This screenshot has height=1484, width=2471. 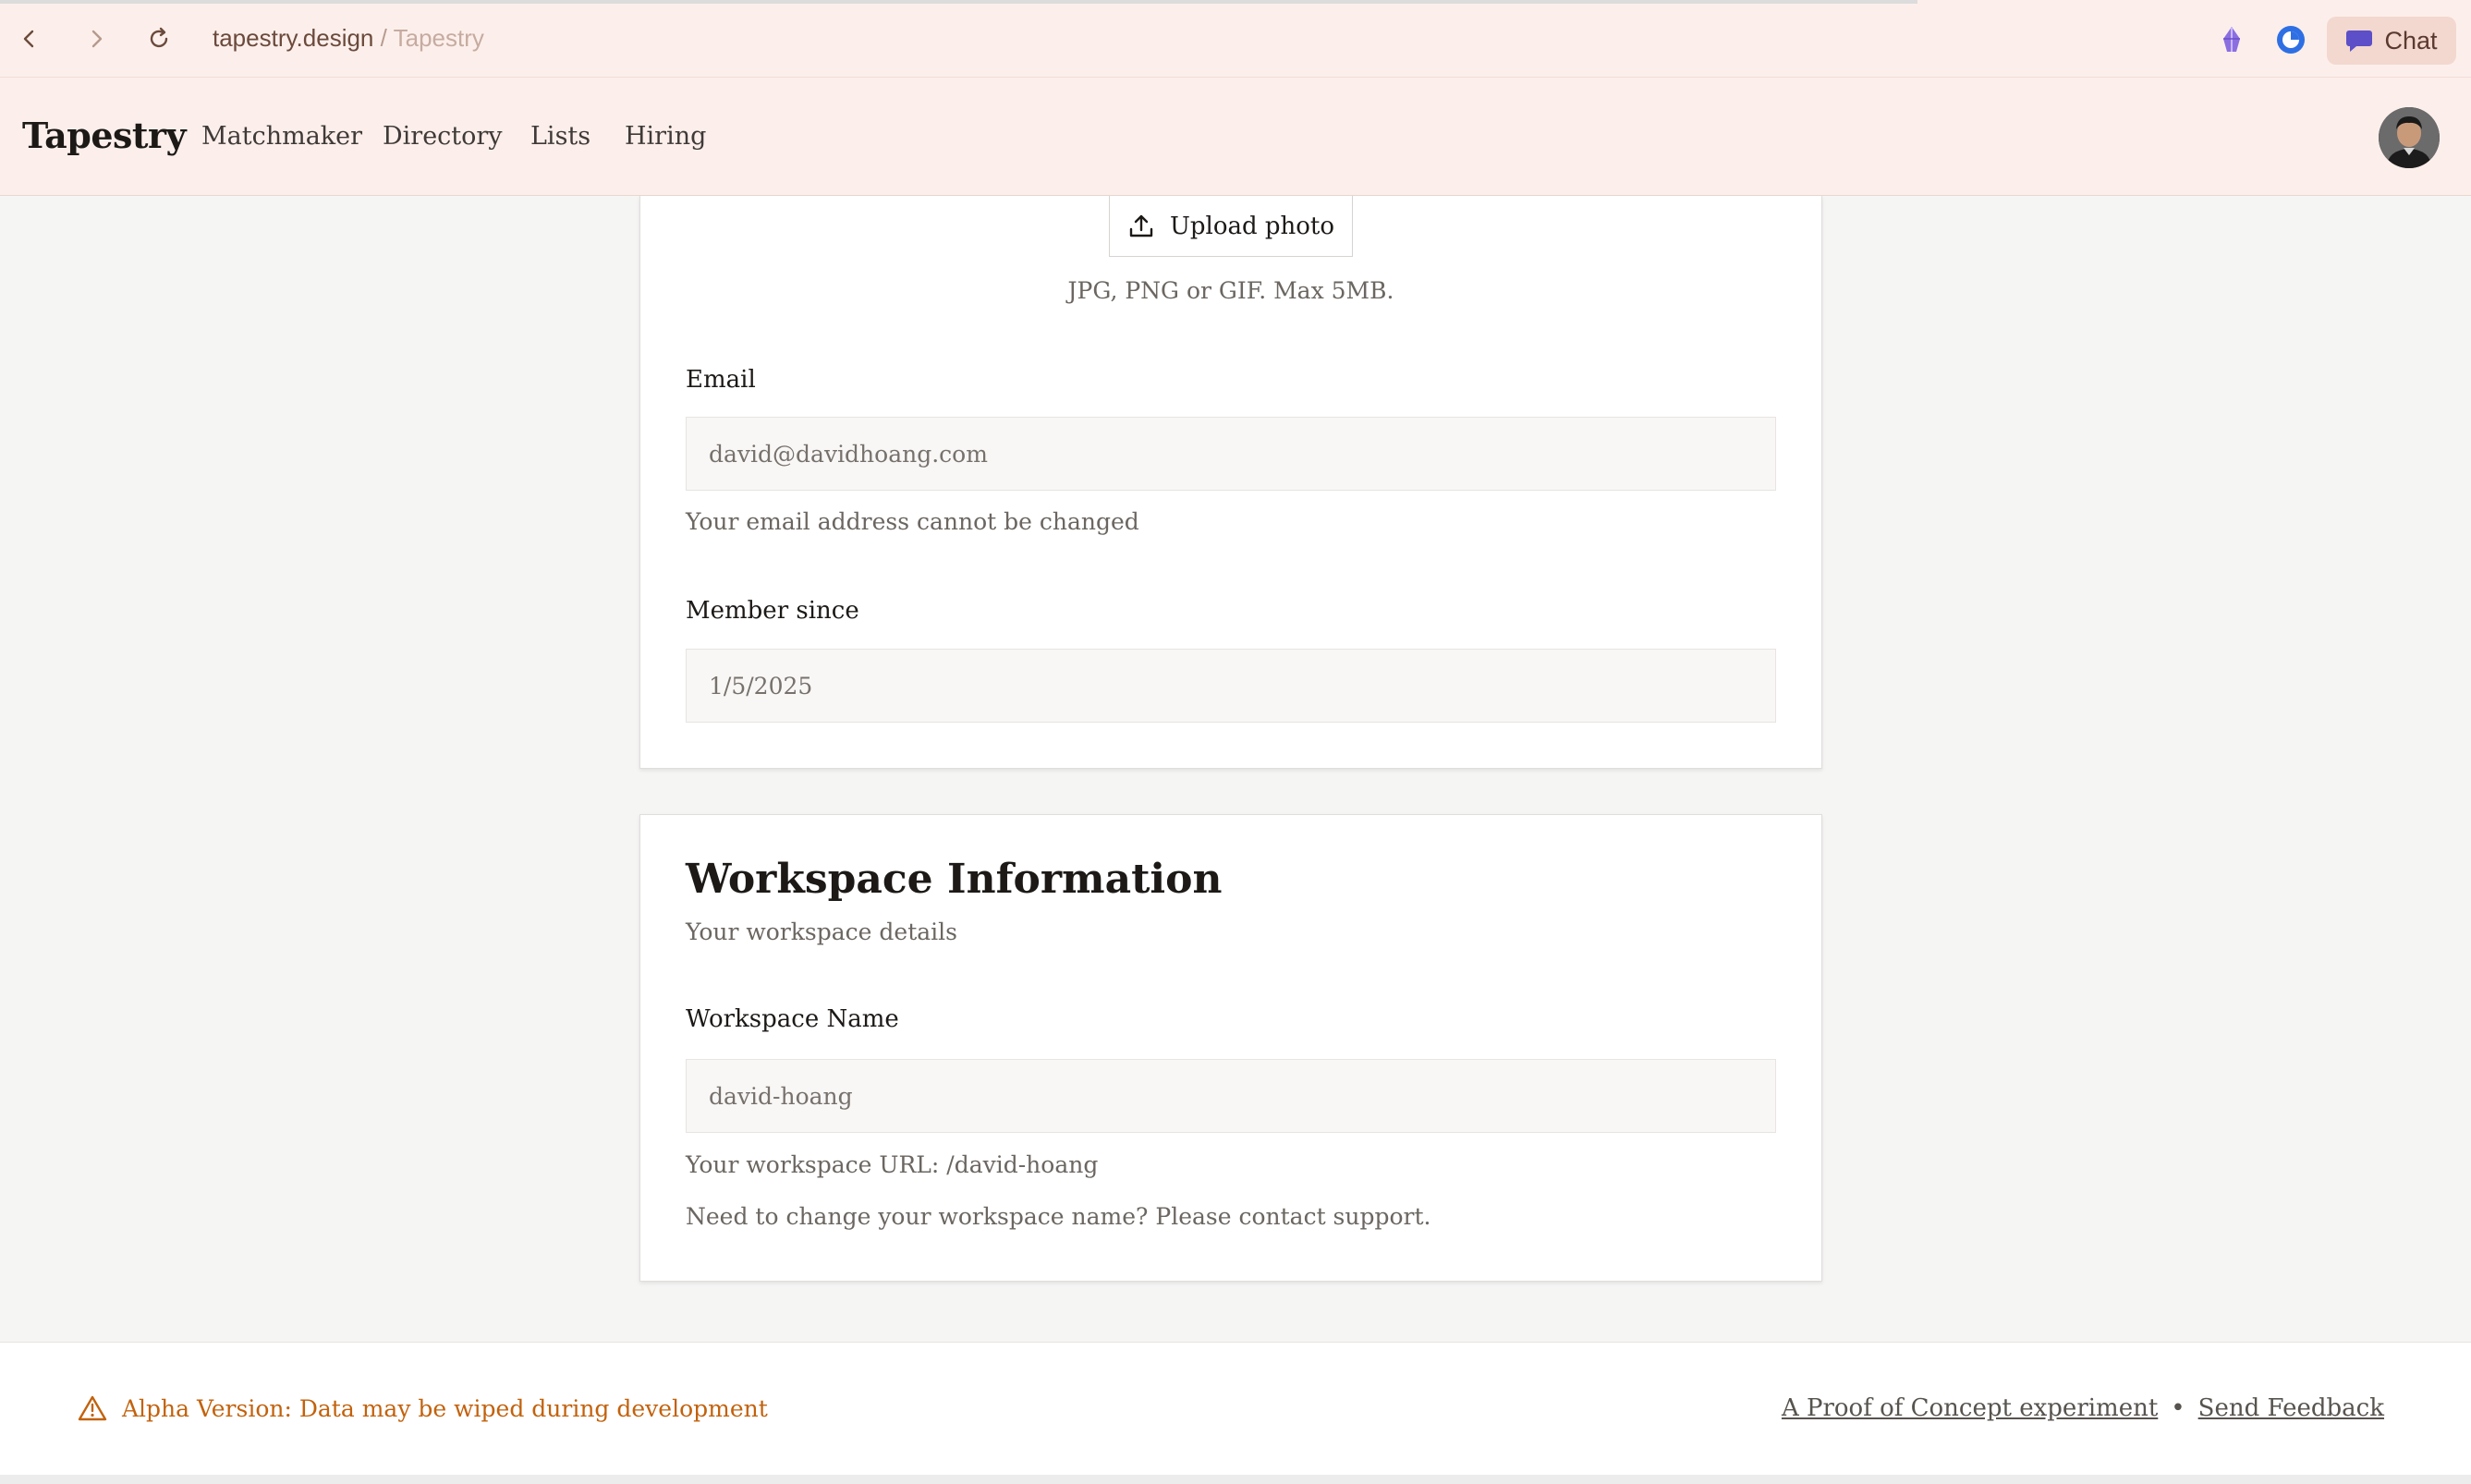 I want to click on forward-button, so click(x=96, y=38).